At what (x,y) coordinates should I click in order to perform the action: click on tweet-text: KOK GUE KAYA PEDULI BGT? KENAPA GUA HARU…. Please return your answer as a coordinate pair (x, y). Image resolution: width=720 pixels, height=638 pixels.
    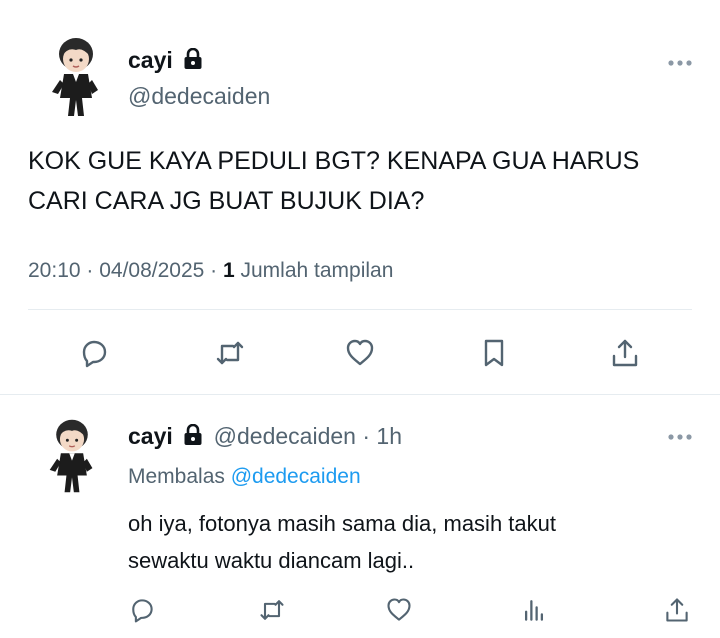
    Looking at the image, I should click on (333, 181).